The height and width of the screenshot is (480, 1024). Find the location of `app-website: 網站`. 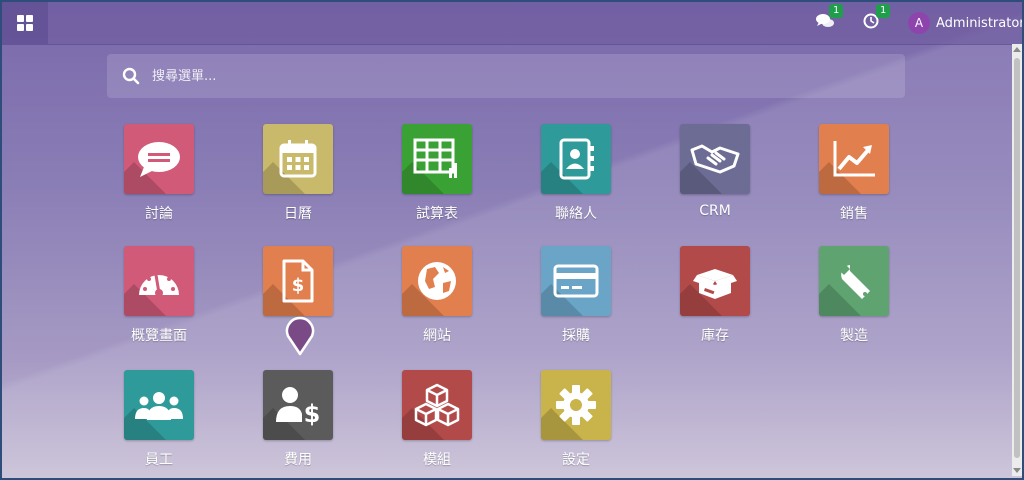

app-website: 網站 is located at coordinates (437, 295).